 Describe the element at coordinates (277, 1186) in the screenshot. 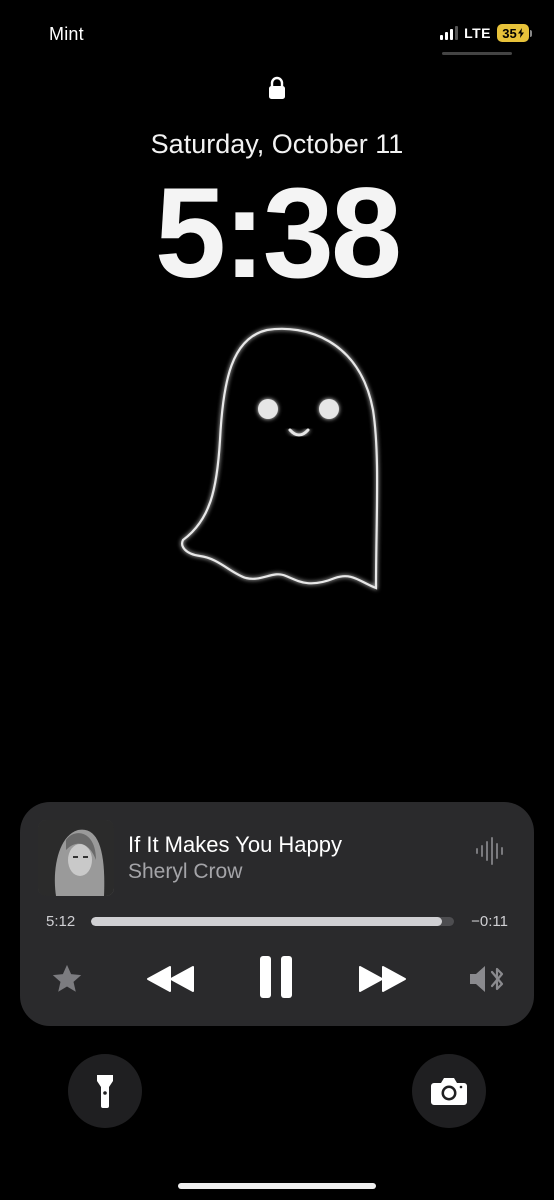

I see `home-indicator` at that location.